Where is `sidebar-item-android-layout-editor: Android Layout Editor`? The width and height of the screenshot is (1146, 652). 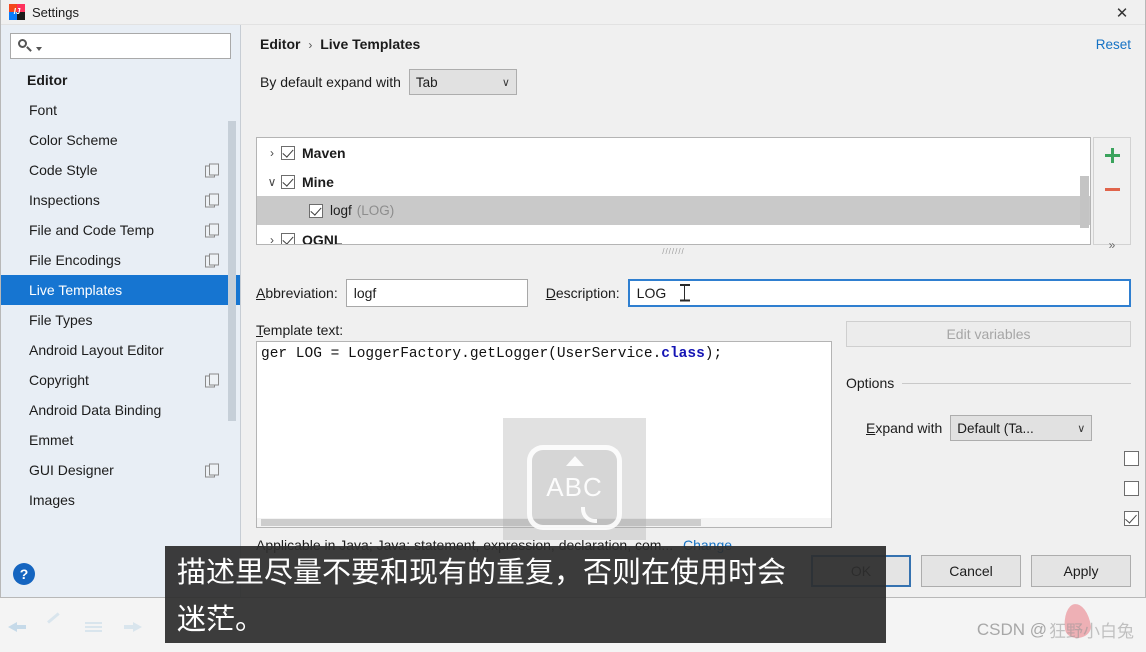
sidebar-item-android-layout-editor: Android Layout Editor is located at coordinates (120, 350).